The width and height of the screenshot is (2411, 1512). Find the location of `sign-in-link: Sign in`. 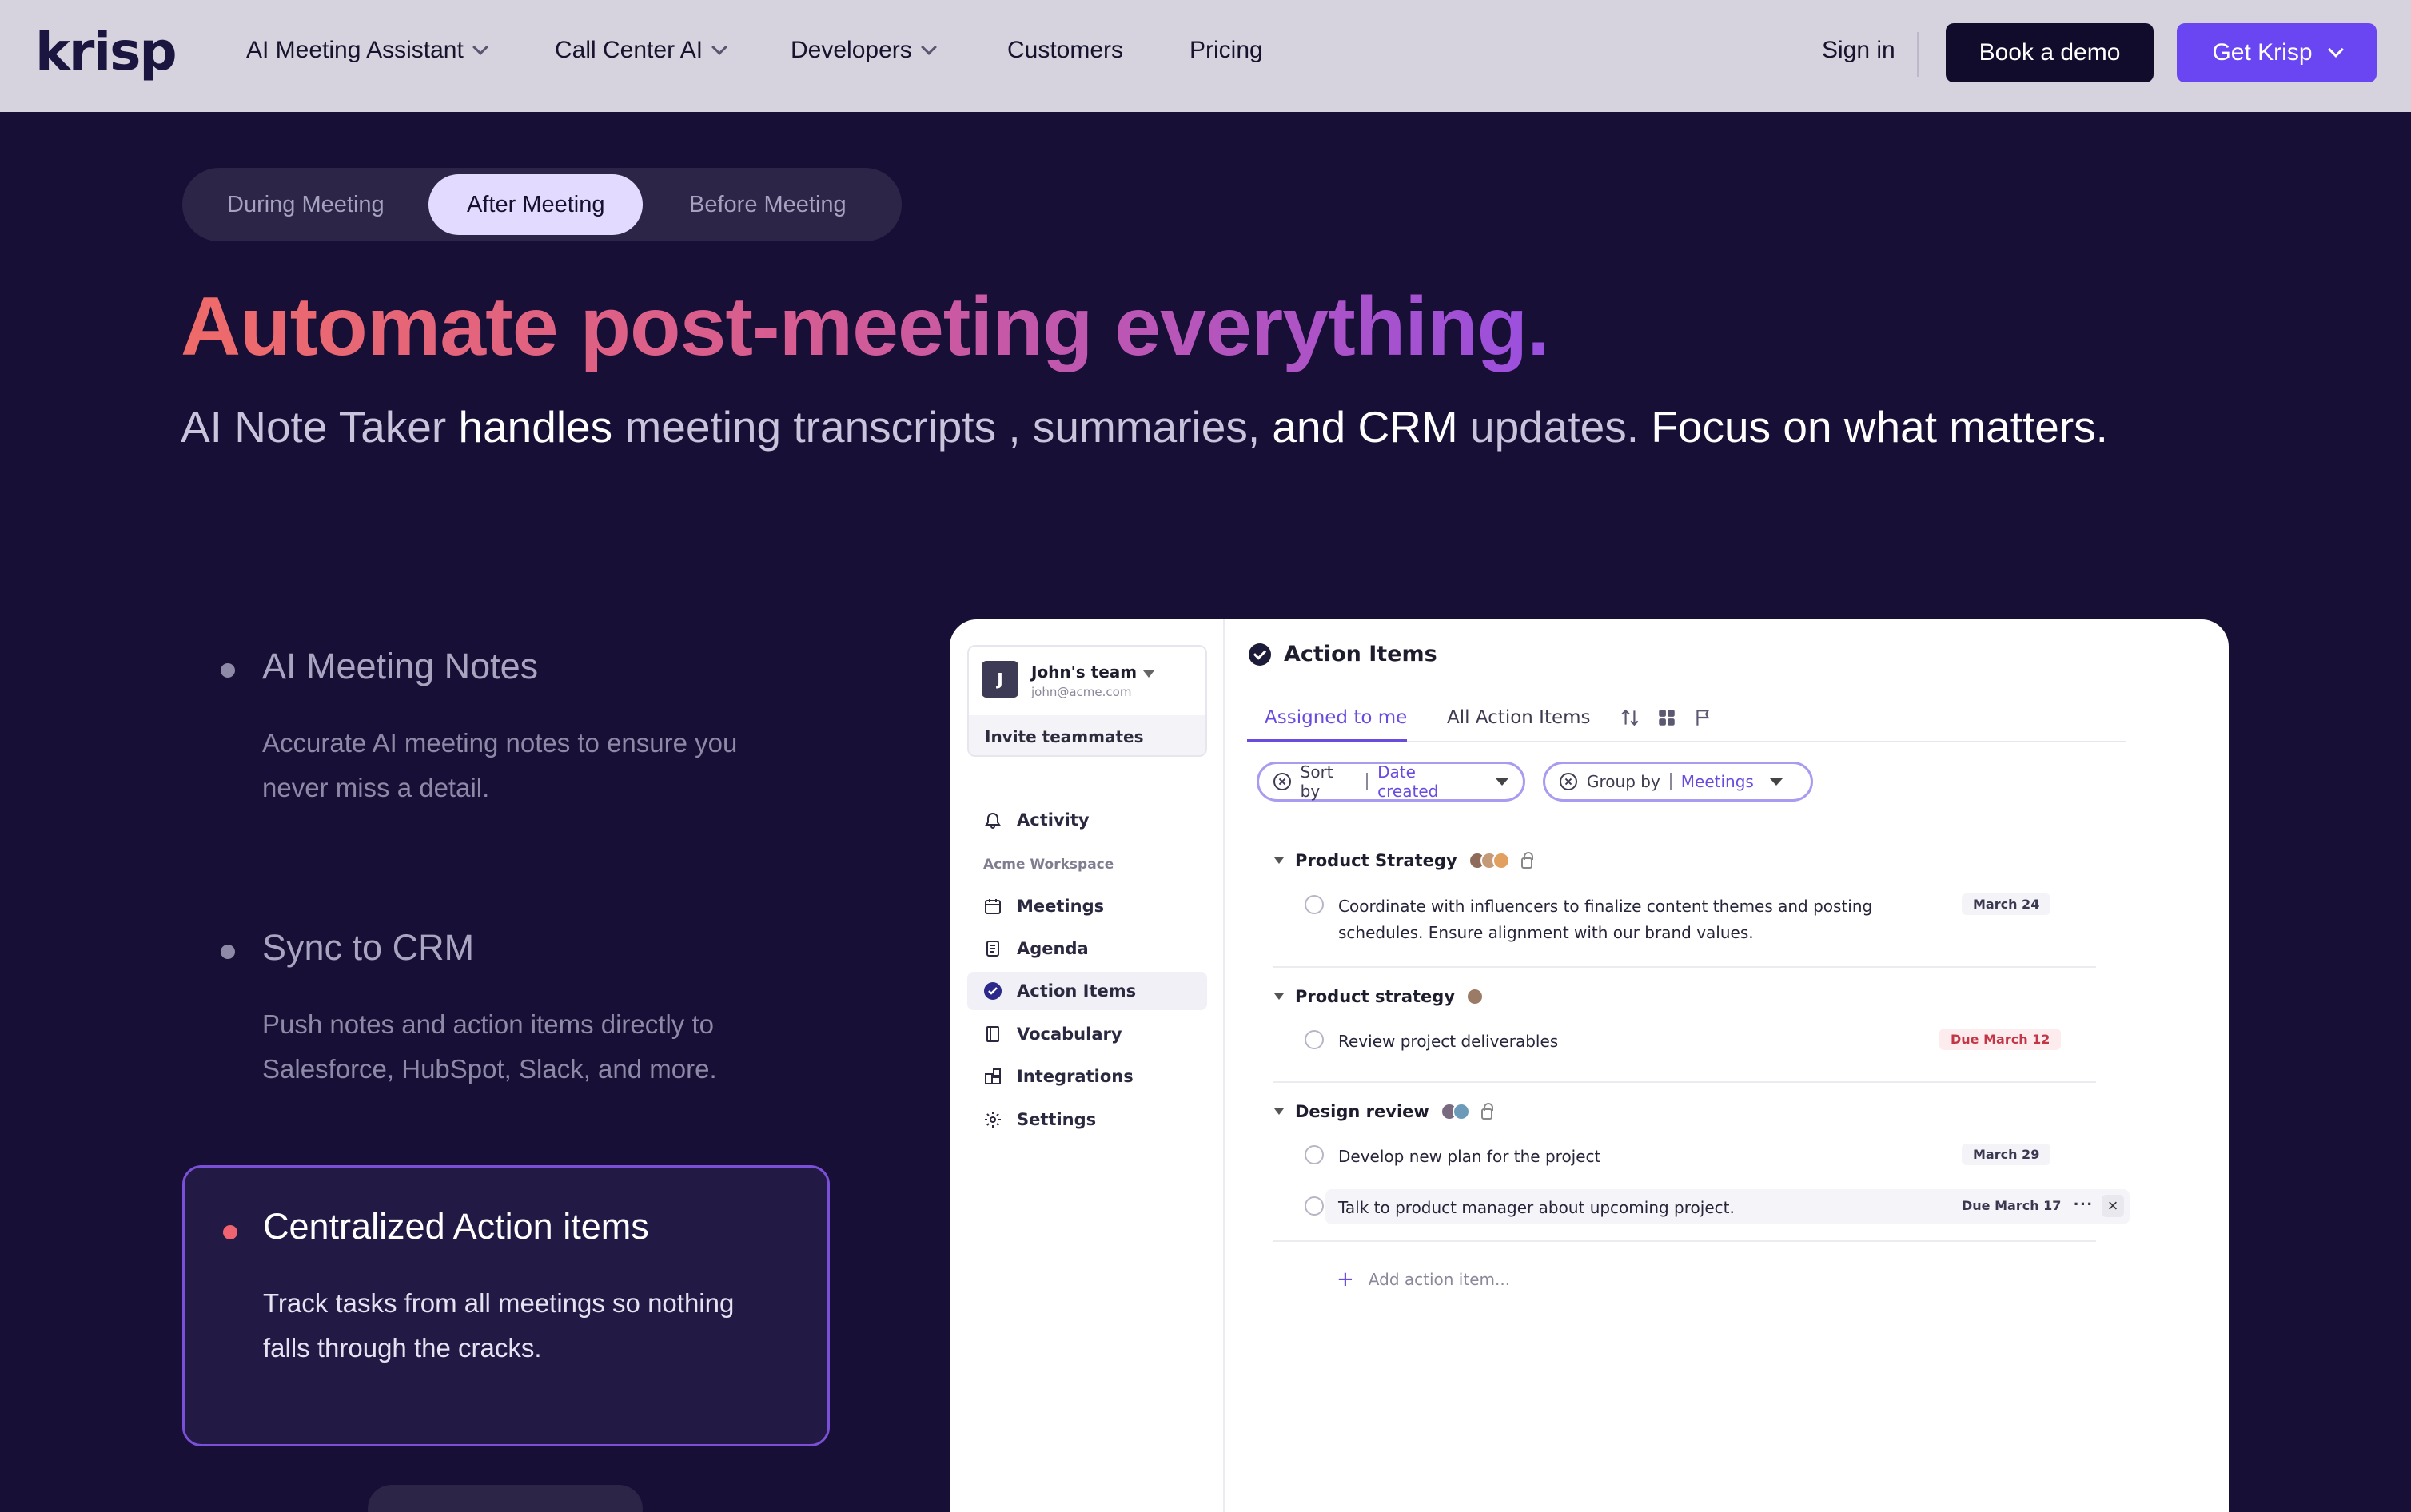

sign-in-link: Sign in is located at coordinates (1859, 50).